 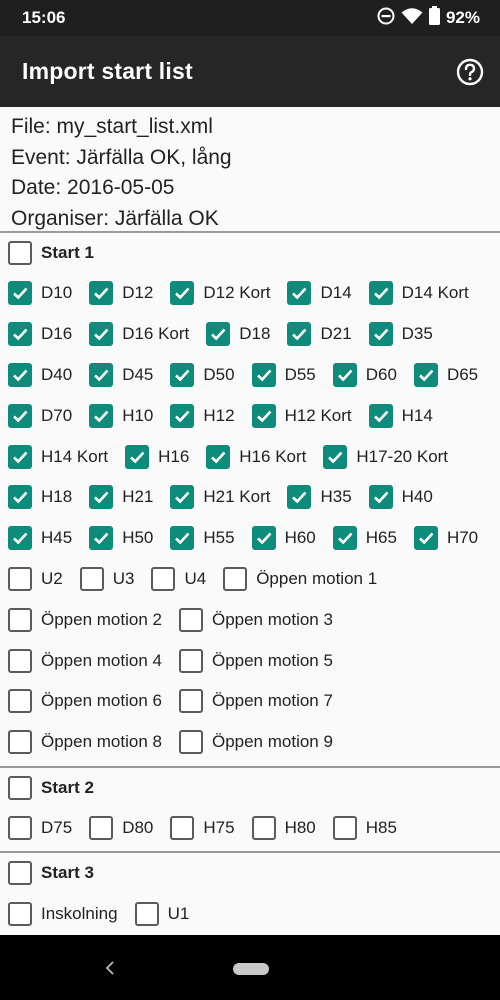 I want to click on class-checkbox-u2: U2, so click(x=35, y=578).